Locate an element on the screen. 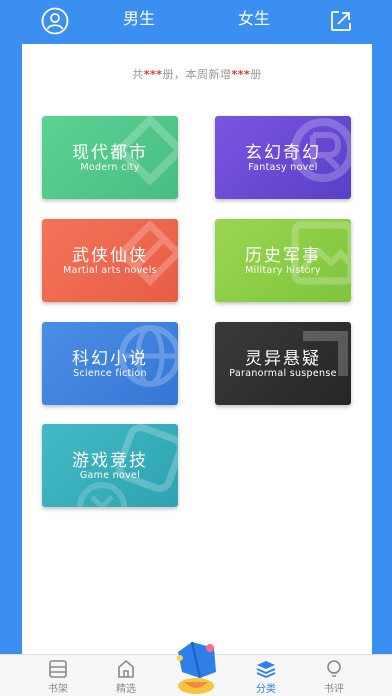 The width and height of the screenshot is (392, 696). stats-suffix: 册 is located at coordinates (256, 74).